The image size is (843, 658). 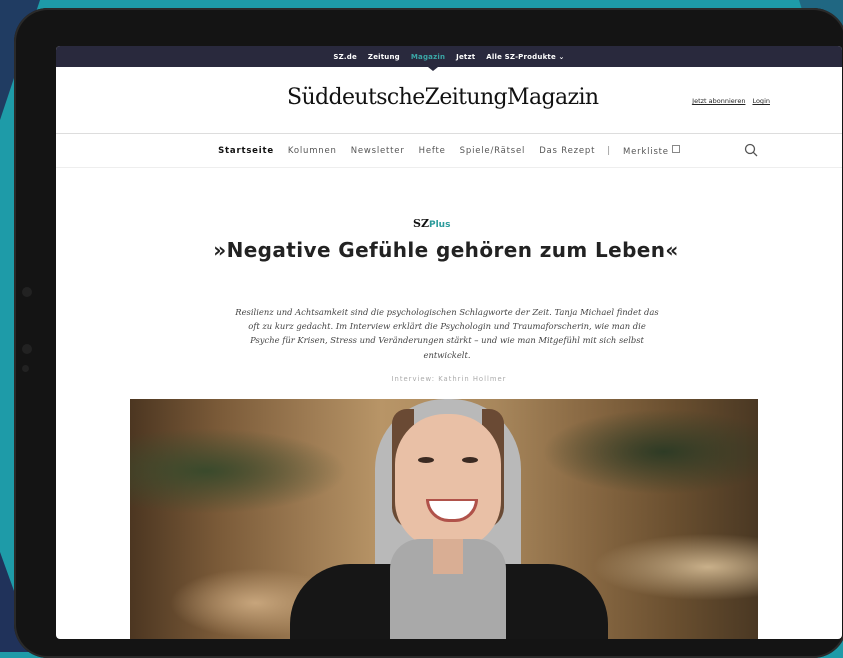 I want to click on nav-item-das-rezept: Das Rezept, so click(x=567, y=151).